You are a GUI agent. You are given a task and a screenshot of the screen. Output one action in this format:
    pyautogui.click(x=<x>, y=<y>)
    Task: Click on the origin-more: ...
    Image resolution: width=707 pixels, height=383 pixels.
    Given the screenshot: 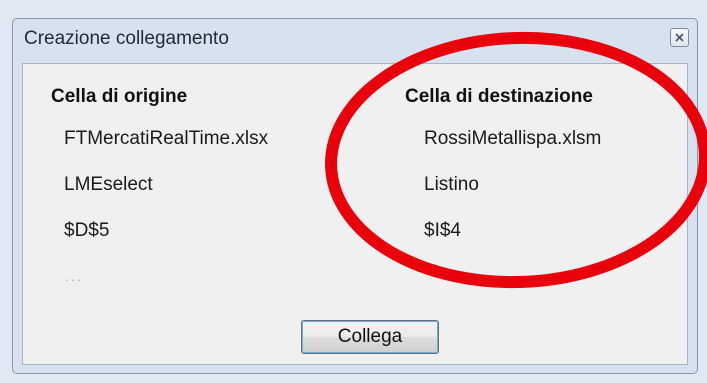 What is the action you would take?
    pyautogui.click(x=74, y=276)
    